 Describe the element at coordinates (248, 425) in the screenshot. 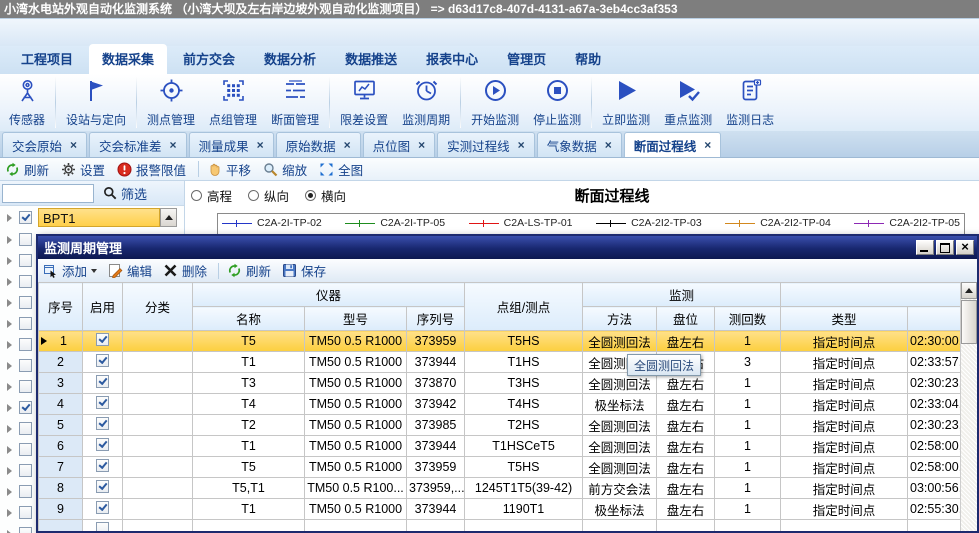

I see `cell-name: T2` at that location.